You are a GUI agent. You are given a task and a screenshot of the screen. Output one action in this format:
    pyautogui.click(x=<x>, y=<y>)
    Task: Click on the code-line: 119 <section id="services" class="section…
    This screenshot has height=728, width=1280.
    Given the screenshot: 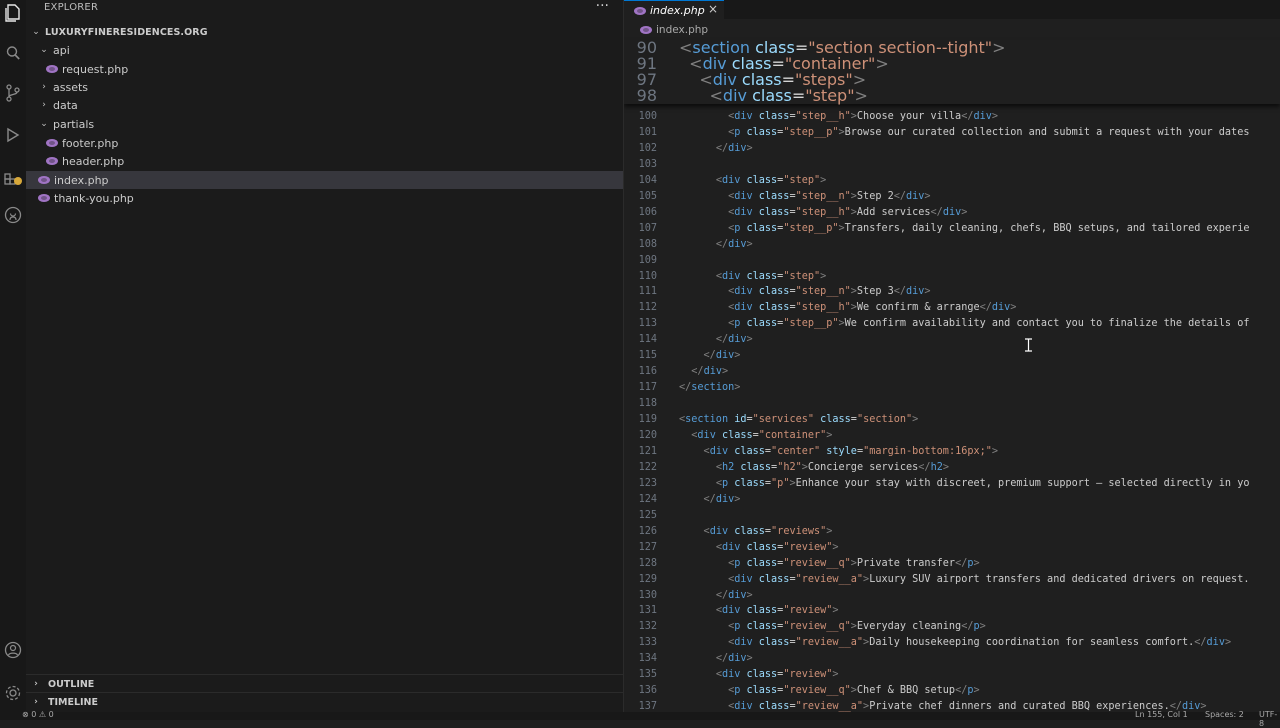 What is the action you would take?
    pyautogui.click(x=952, y=420)
    